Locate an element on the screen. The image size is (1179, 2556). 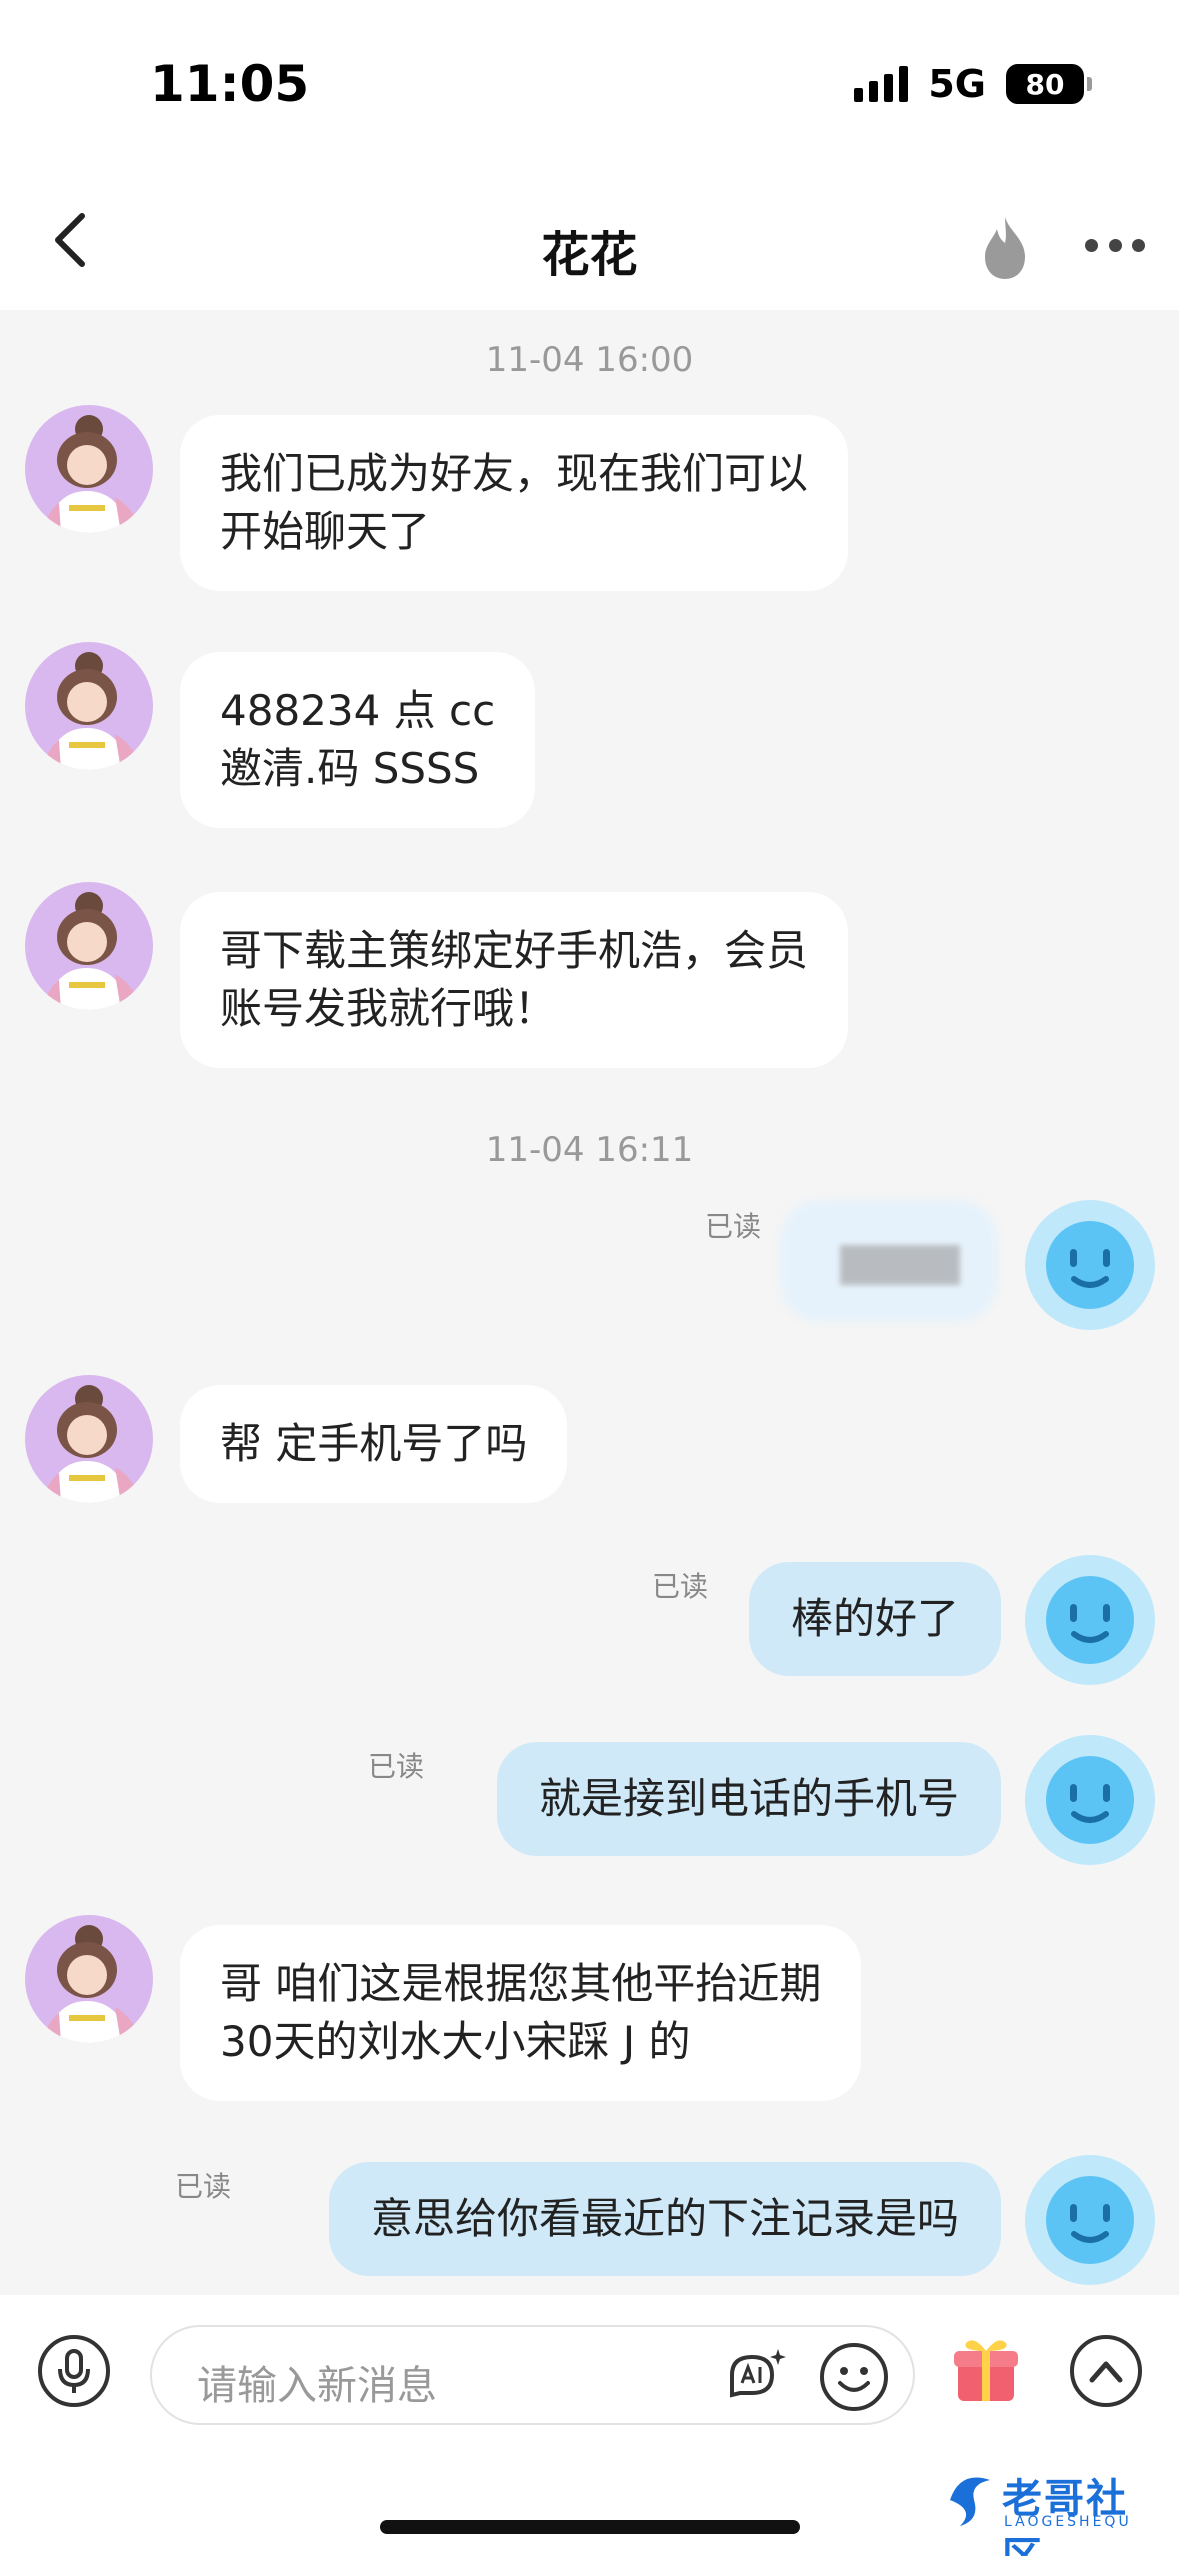
message-bubble-incoming: 哥 咱们这是根据您其他平抬近期 30天的刘水大小宋踩 J 的 is located at coordinates (521, 2013).